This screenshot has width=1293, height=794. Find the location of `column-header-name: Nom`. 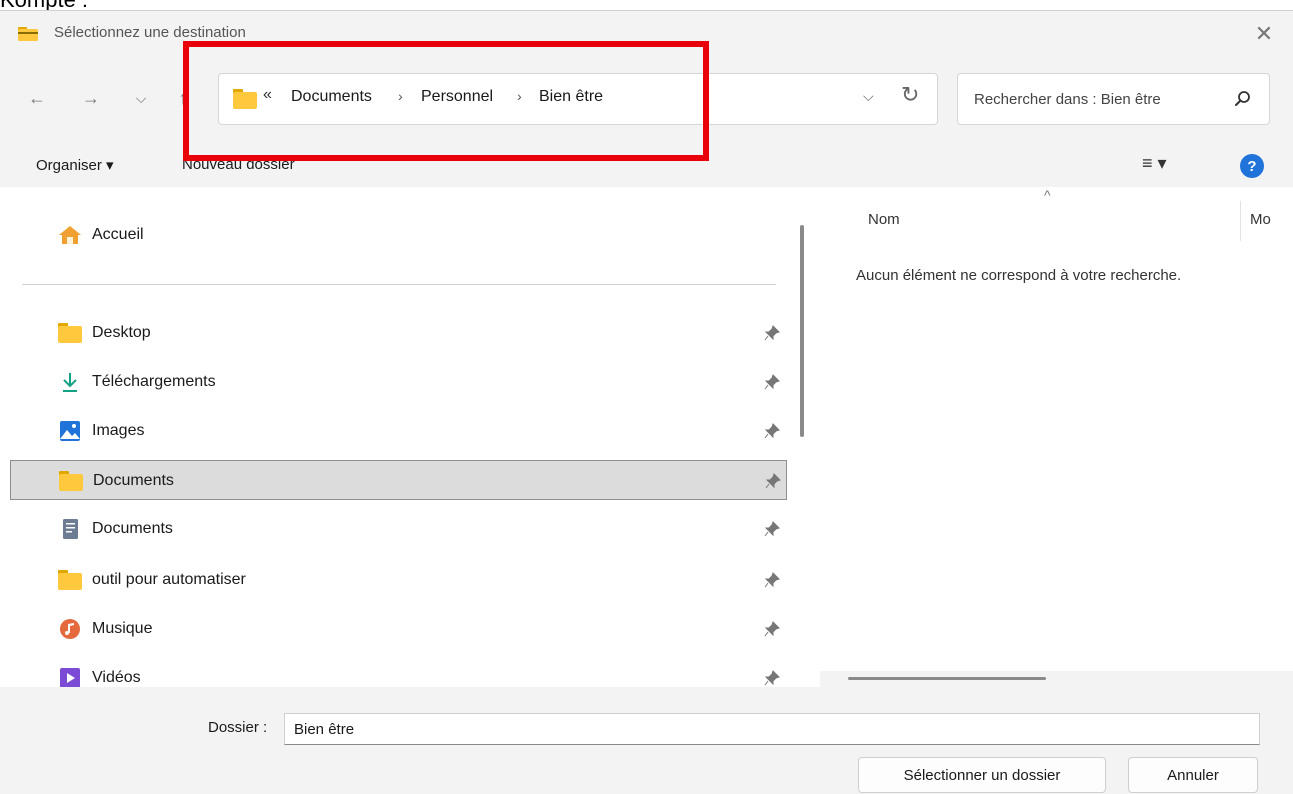

column-header-name: Nom is located at coordinates (884, 219).